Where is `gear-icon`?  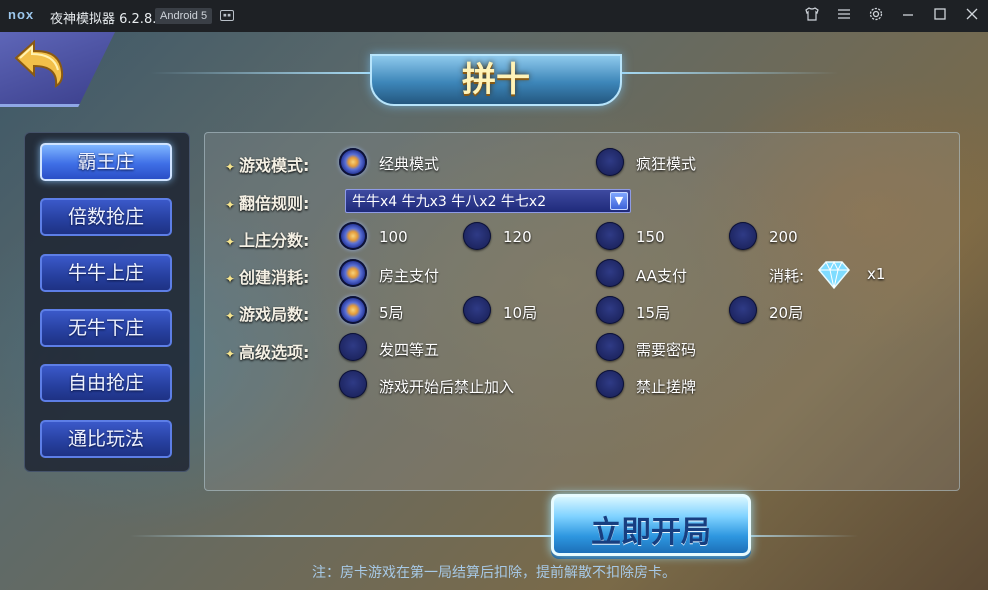 gear-icon is located at coordinates (876, 16).